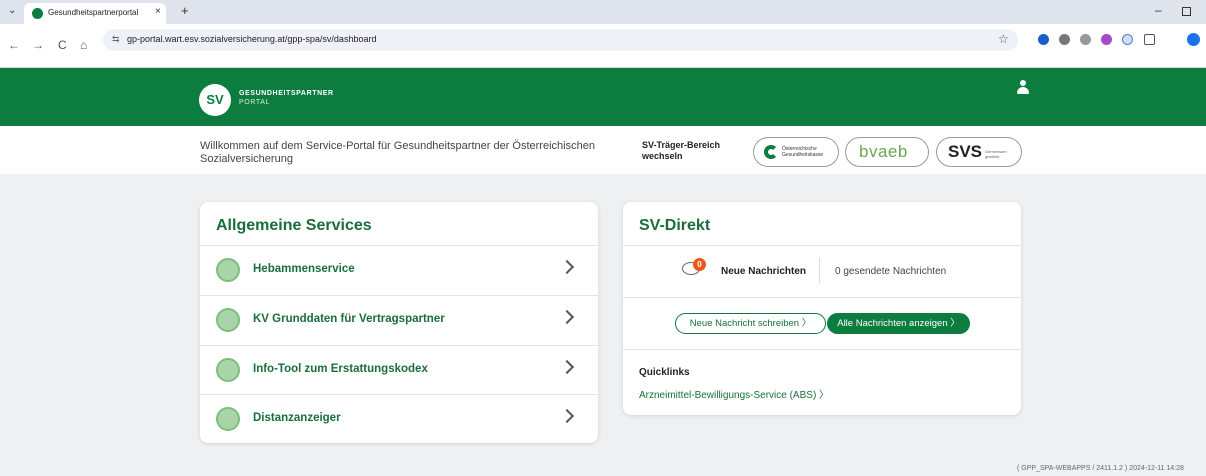 The width and height of the screenshot is (1206, 476). I want to click on message-bubble-icon: 0, so click(694, 267).